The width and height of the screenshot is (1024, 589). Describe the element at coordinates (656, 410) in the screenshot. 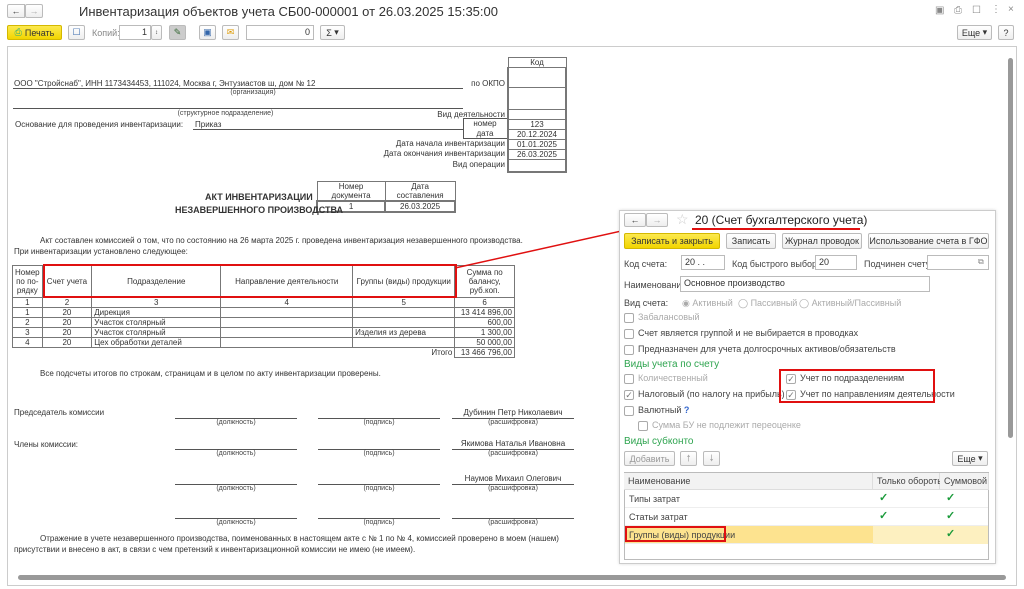

I see `currency-checkbox: Валютный ?` at that location.